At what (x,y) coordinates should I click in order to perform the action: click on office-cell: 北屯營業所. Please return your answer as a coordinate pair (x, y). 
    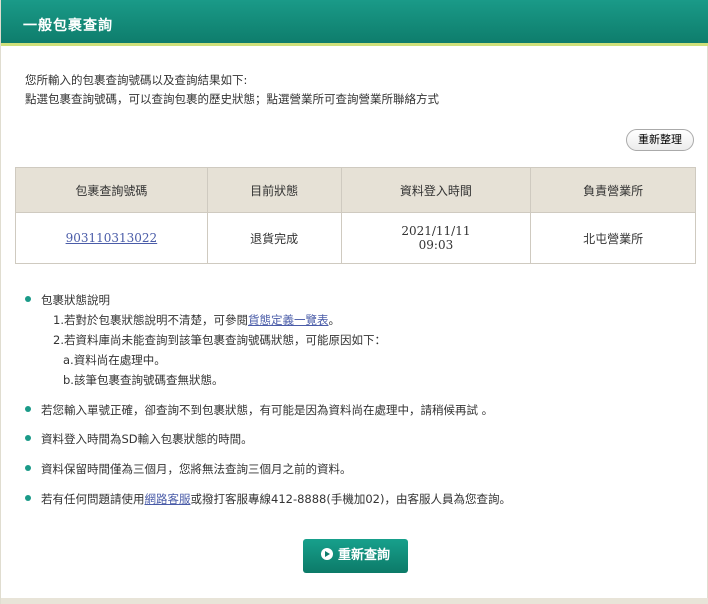
    Looking at the image, I should click on (613, 238).